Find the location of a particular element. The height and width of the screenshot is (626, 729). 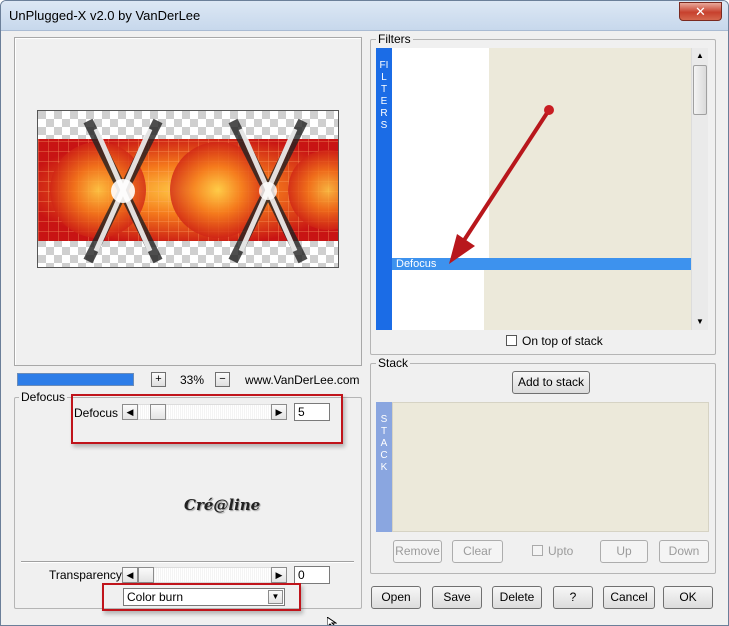

up-button: Up is located at coordinates (624, 551).